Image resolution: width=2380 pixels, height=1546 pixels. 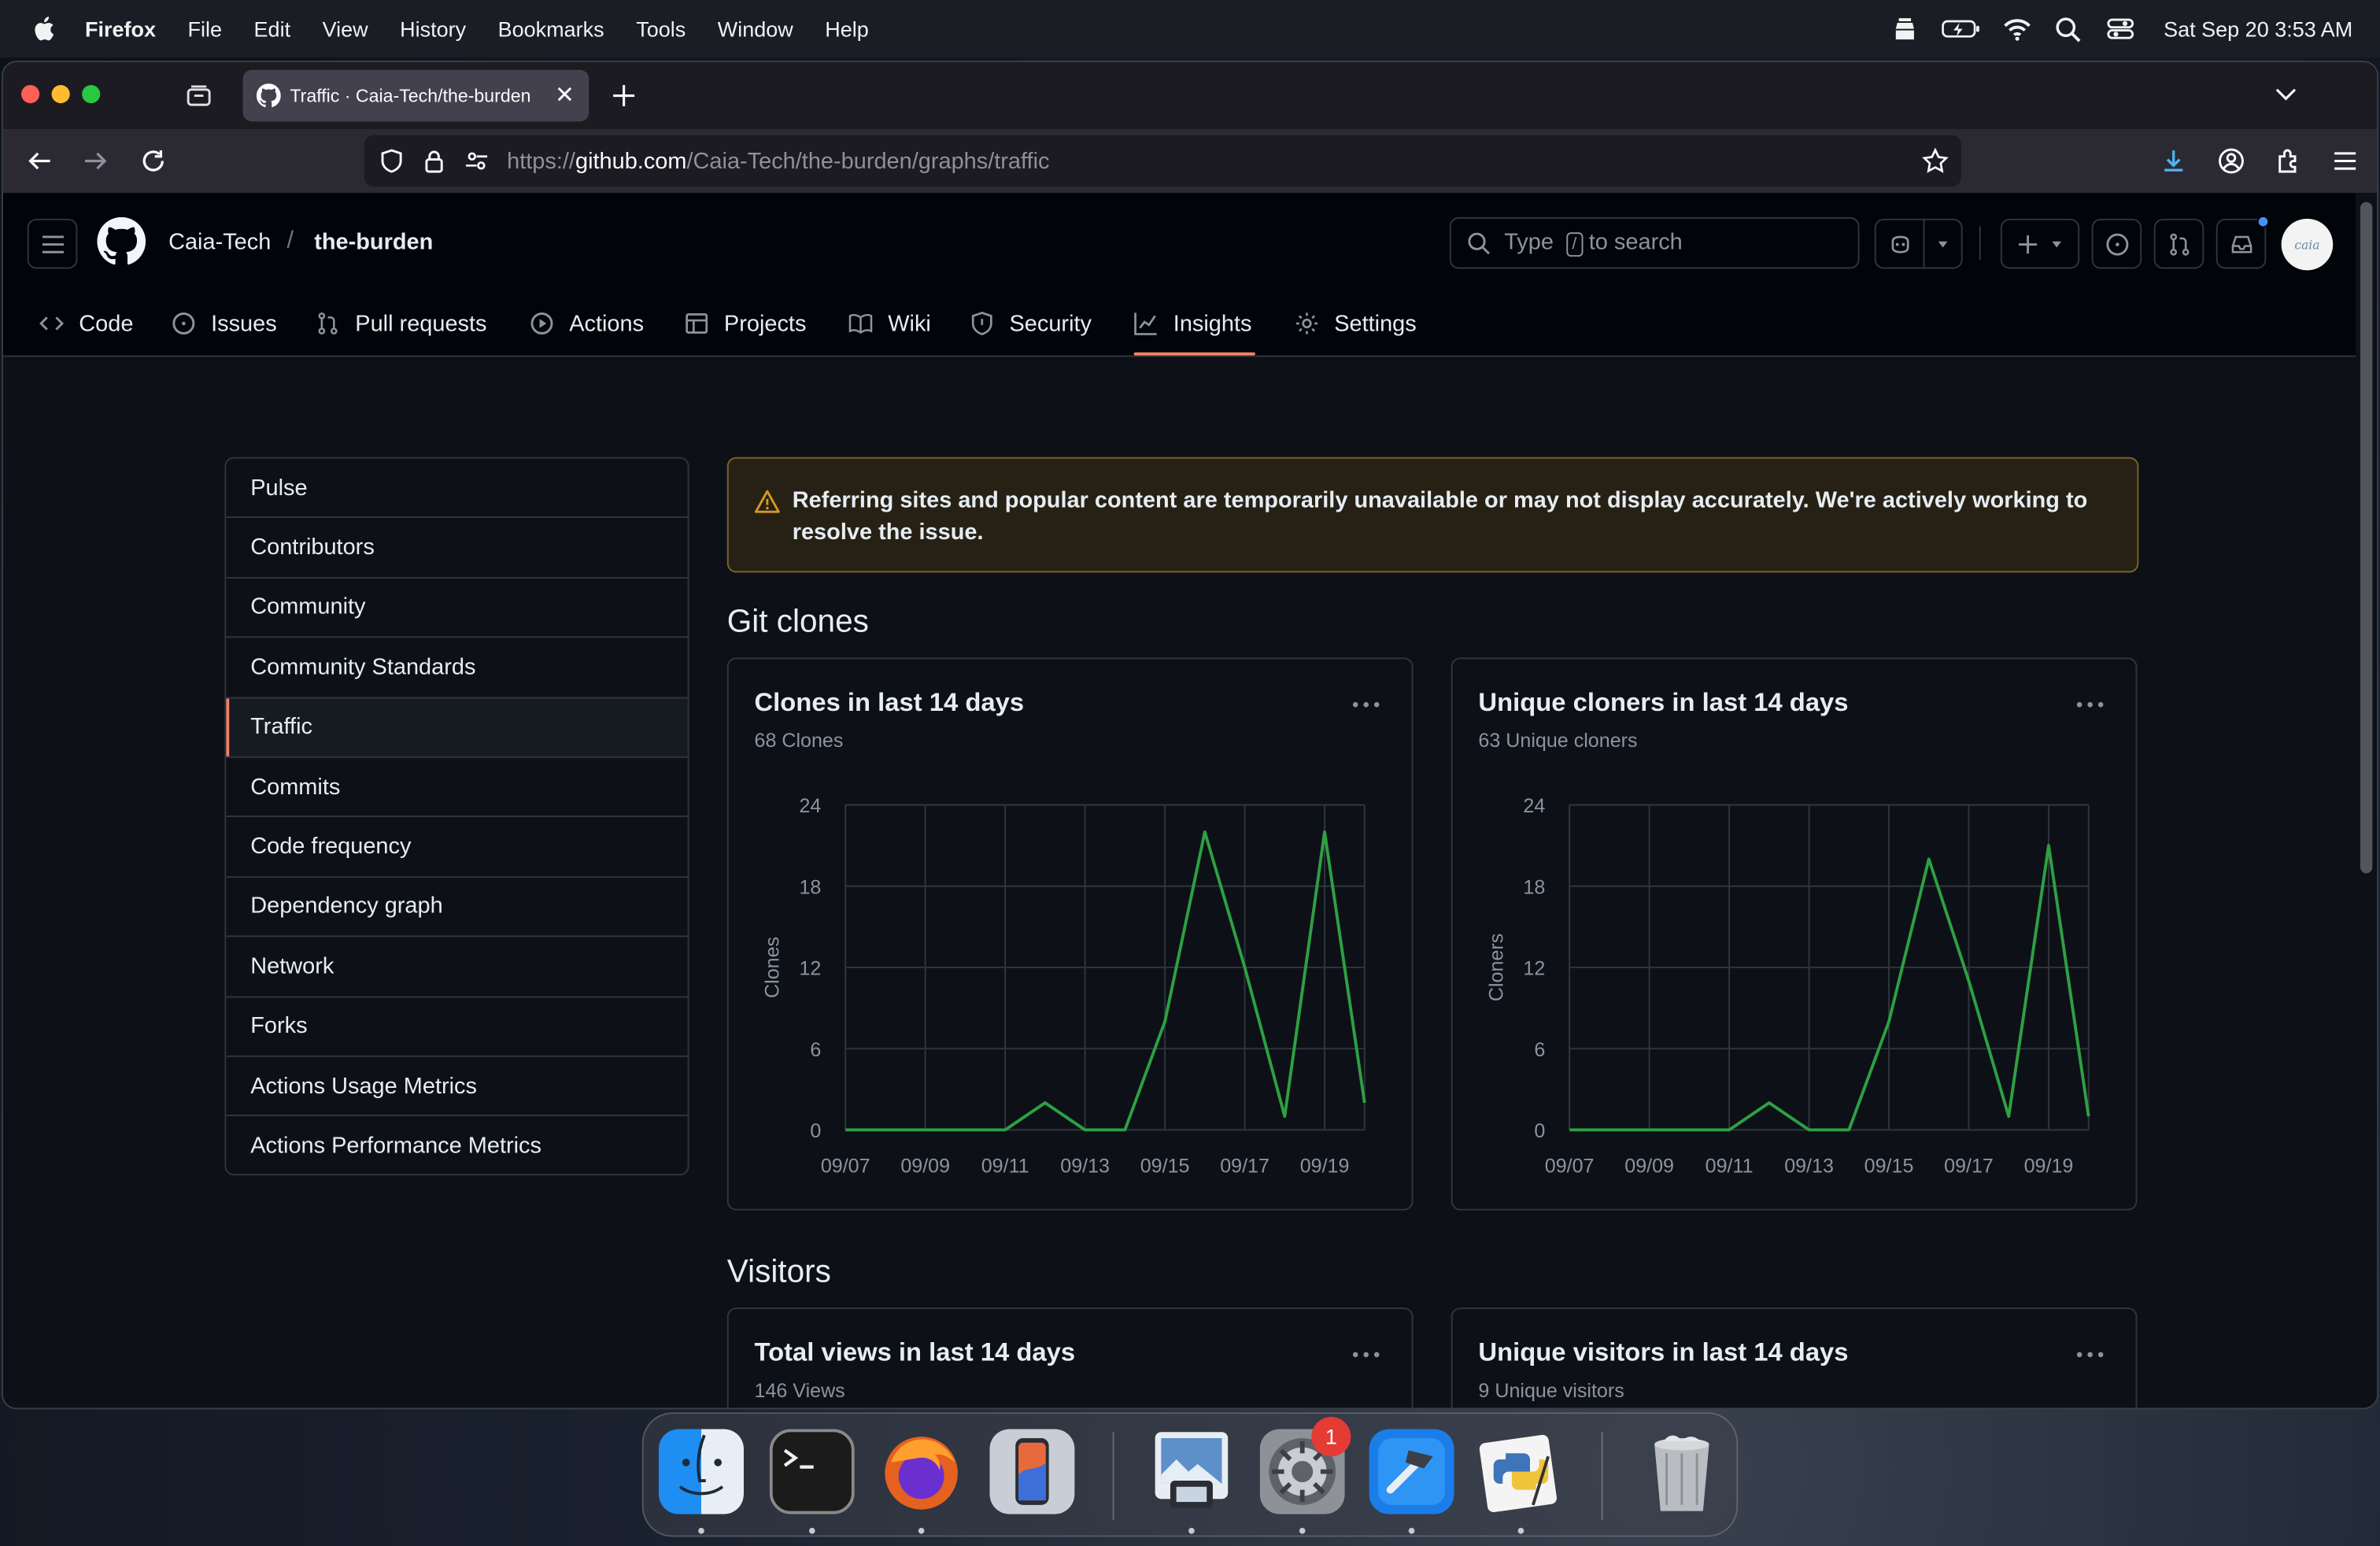 What do you see at coordinates (1574, 244) in the screenshot?
I see `search-shortcut-key: /` at bounding box center [1574, 244].